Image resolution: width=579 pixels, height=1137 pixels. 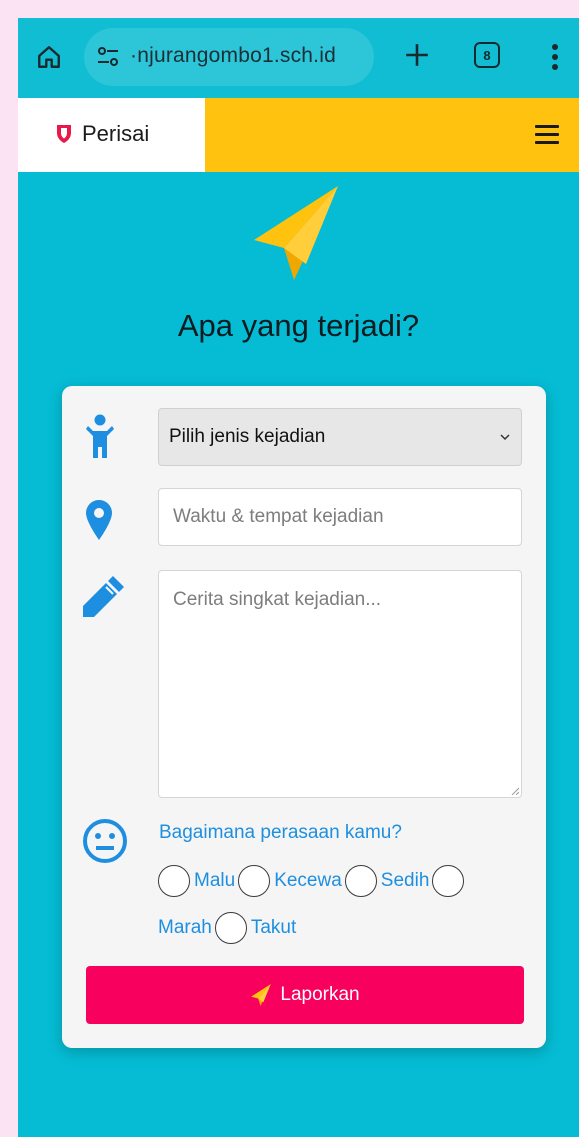 What do you see at coordinates (555, 57) in the screenshot?
I see `more-vert-icon` at bounding box center [555, 57].